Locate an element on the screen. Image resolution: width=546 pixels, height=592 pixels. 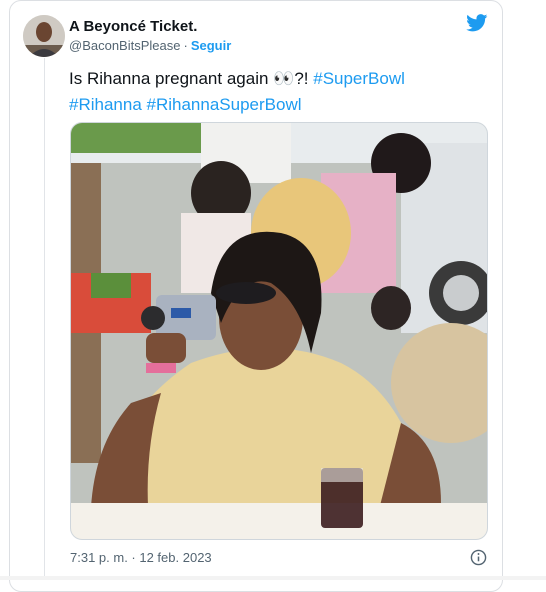
tweet-text-prefix: Is Rihanna pregnant again is located at coordinates (171, 78).